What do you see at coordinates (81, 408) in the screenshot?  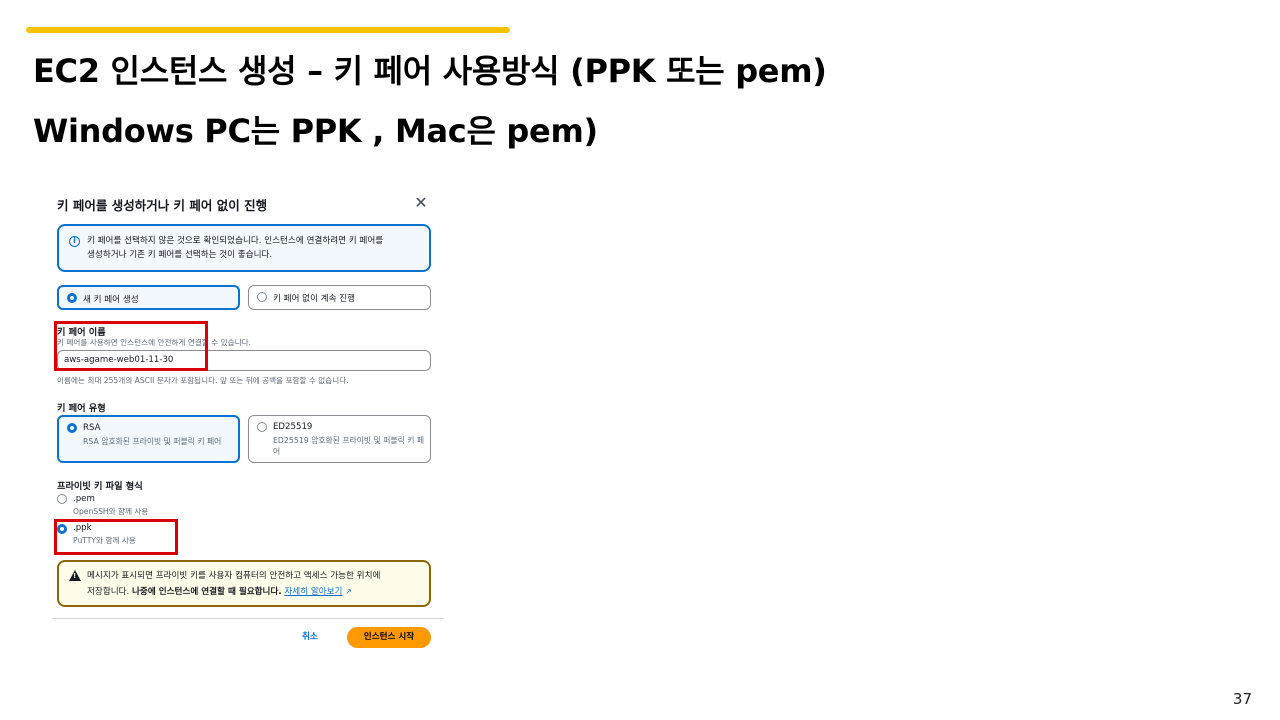 I see `key-type-label: 키 페어 유형` at bounding box center [81, 408].